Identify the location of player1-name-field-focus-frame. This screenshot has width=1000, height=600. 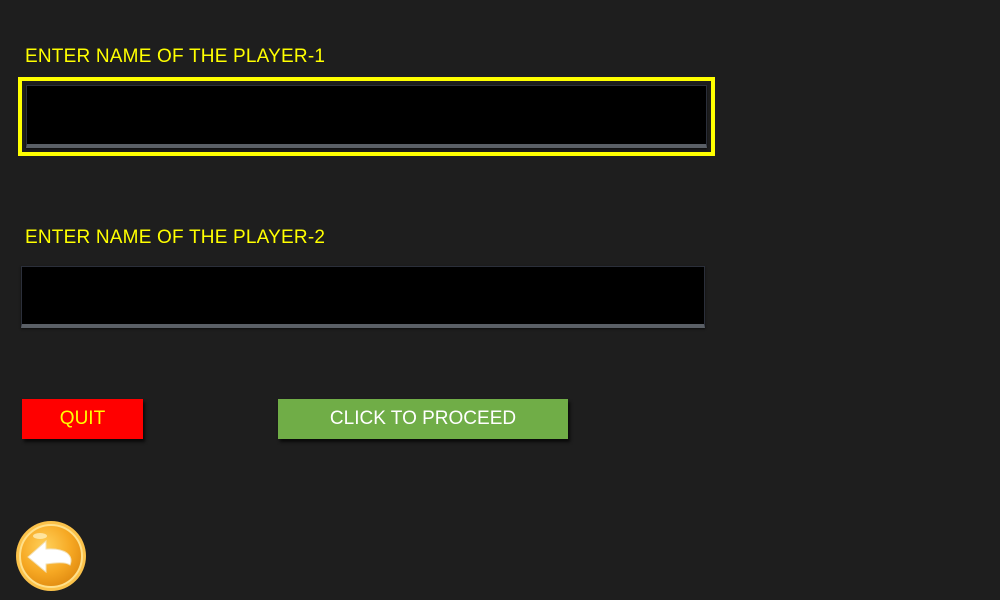
(366, 116).